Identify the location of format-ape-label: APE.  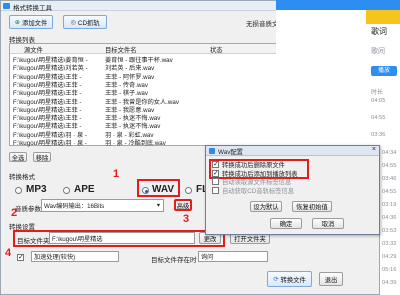
(84, 189).